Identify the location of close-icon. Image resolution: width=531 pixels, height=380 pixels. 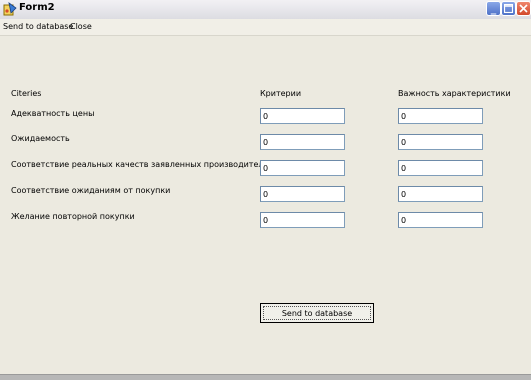
(523, 8).